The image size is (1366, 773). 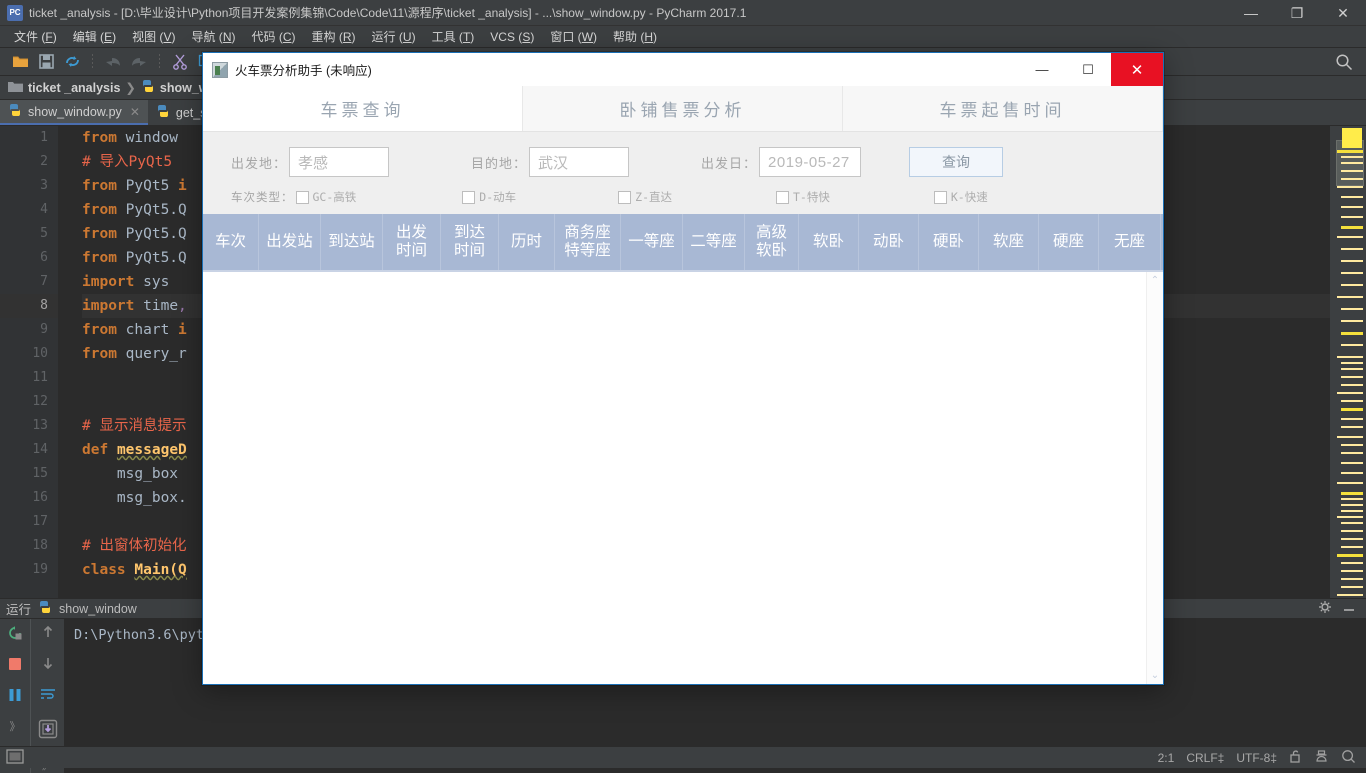 What do you see at coordinates (352, 242) in the screenshot?
I see `table-header-cell: 到达站` at bounding box center [352, 242].